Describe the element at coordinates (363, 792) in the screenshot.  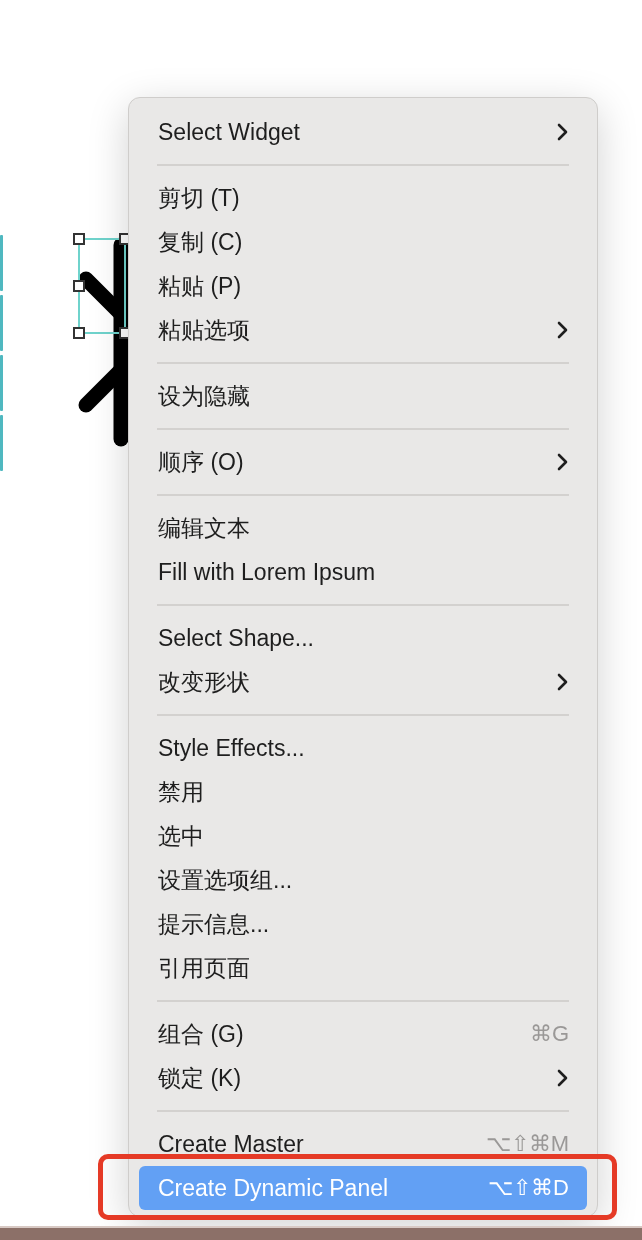
I see `menu-item: 禁用` at that location.